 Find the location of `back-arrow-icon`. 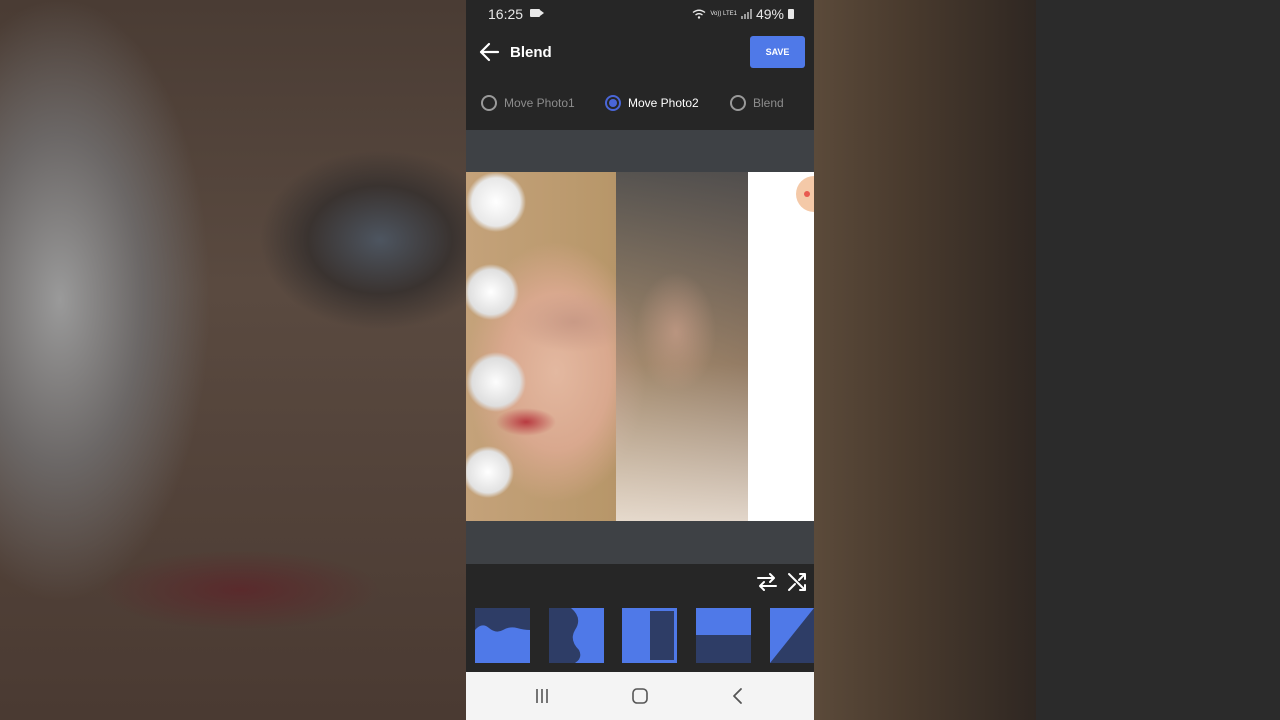

back-arrow-icon is located at coordinates (489, 52).